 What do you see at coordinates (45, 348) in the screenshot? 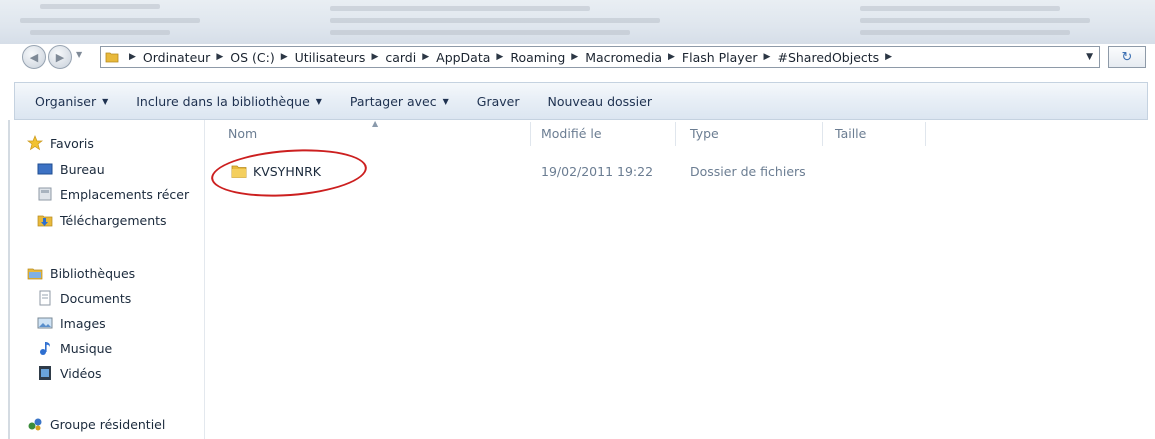
I see `music-icon` at bounding box center [45, 348].